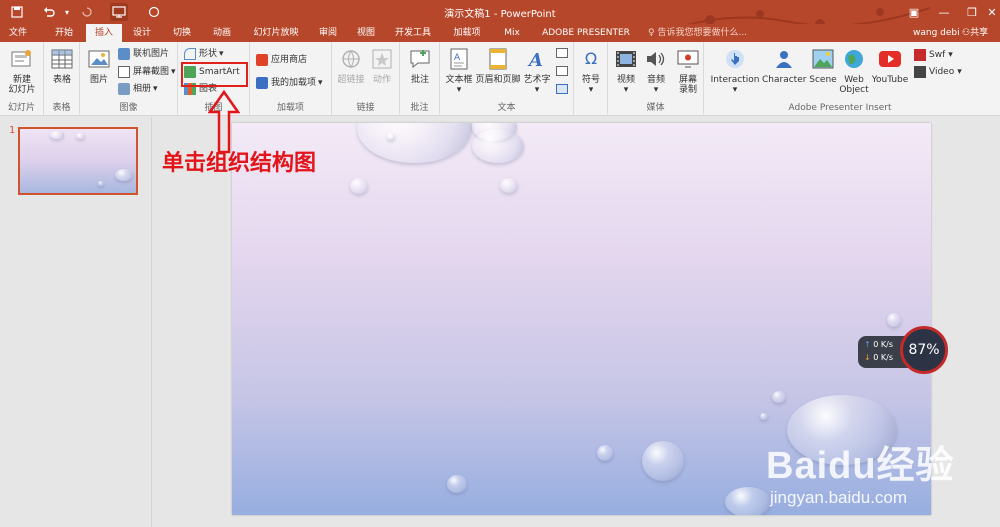 This screenshot has width=1000, height=527. Describe the element at coordinates (656, 70) in the screenshot. I see `audio-button: 音频 ▾` at that location.